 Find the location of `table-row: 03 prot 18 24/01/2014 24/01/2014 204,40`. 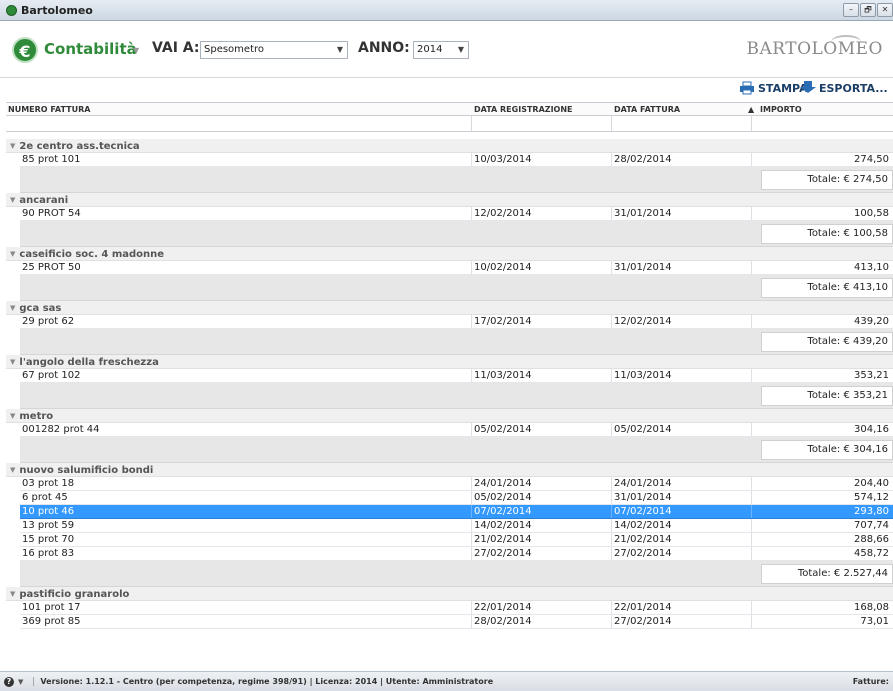

table-row: 03 prot 18 24/01/2014 24/01/2014 204,40 is located at coordinates (456, 484).